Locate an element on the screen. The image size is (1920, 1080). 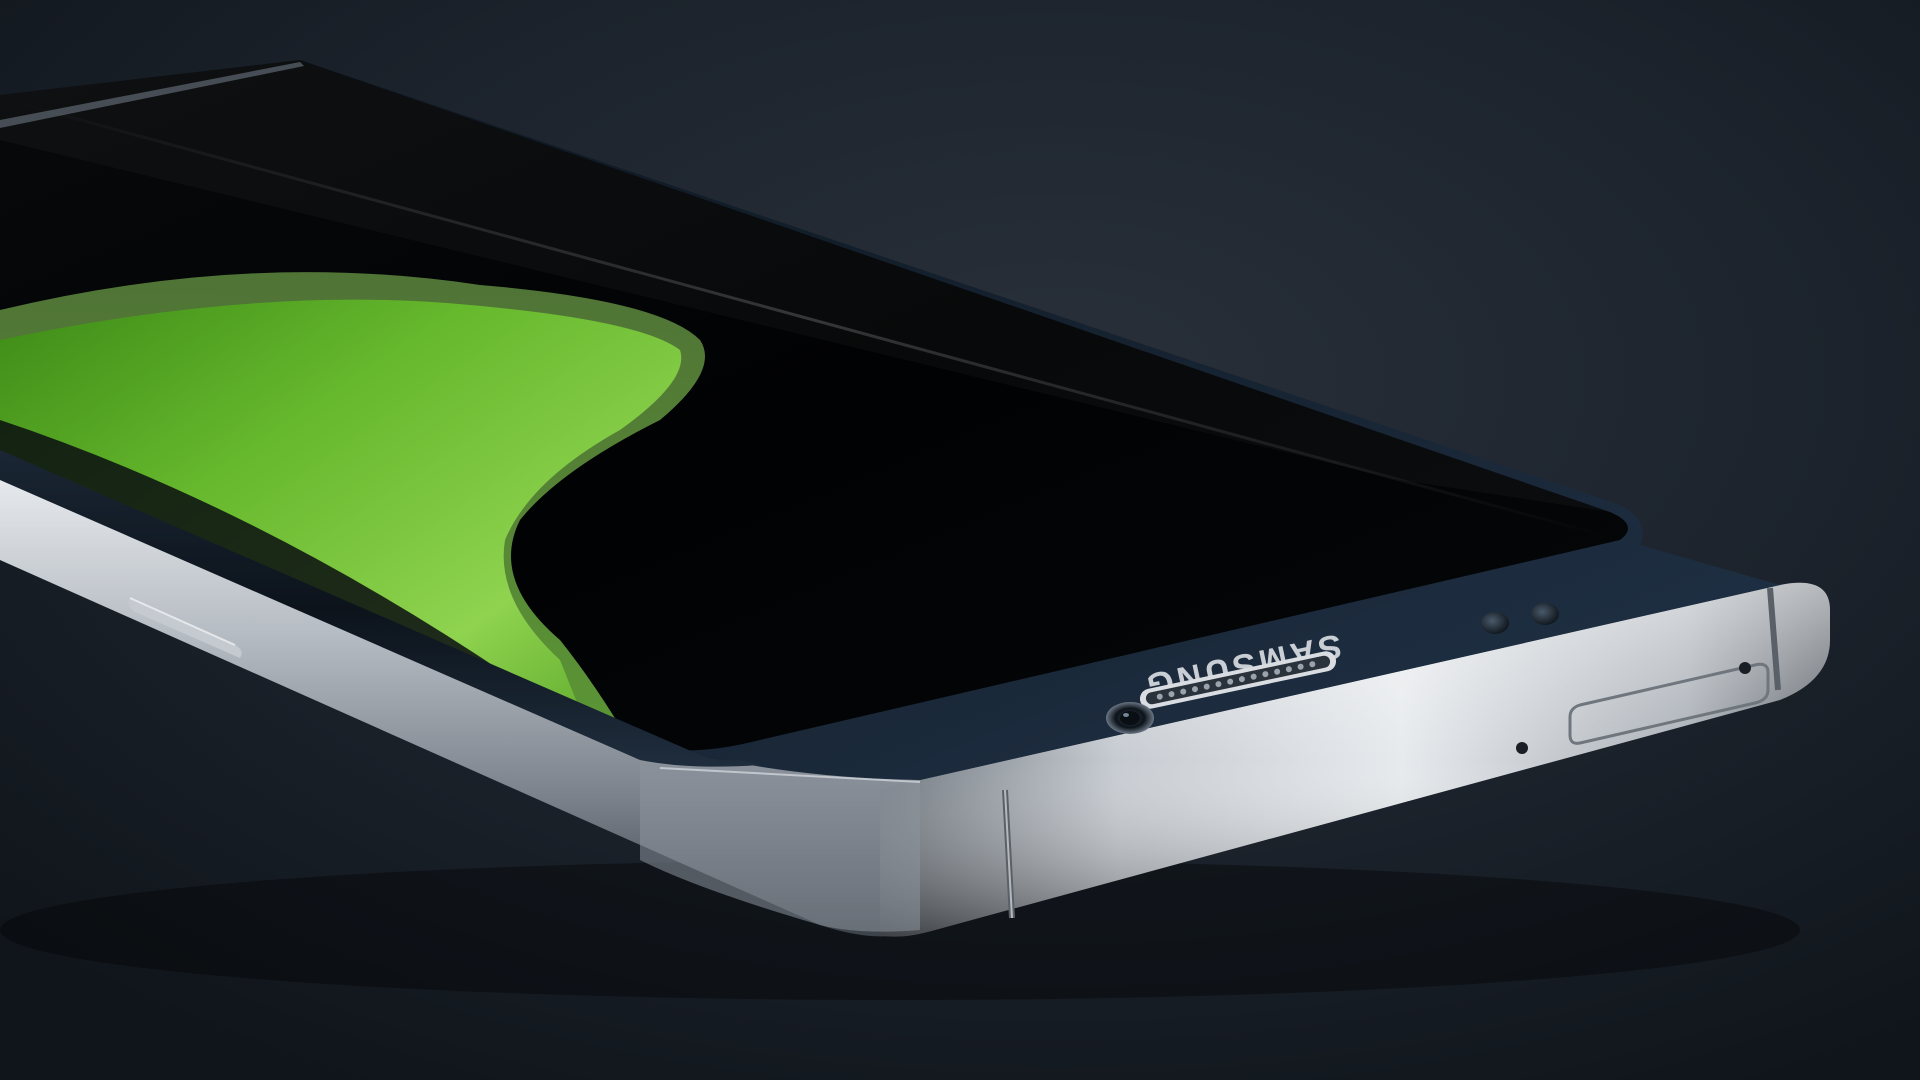
light-sensor is located at coordinates (1545, 614).